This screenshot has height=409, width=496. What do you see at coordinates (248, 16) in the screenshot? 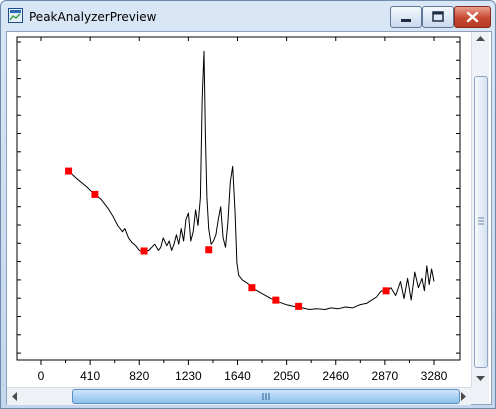
I see `title-bar: PeakAnalyzerPreview` at bounding box center [248, 16].